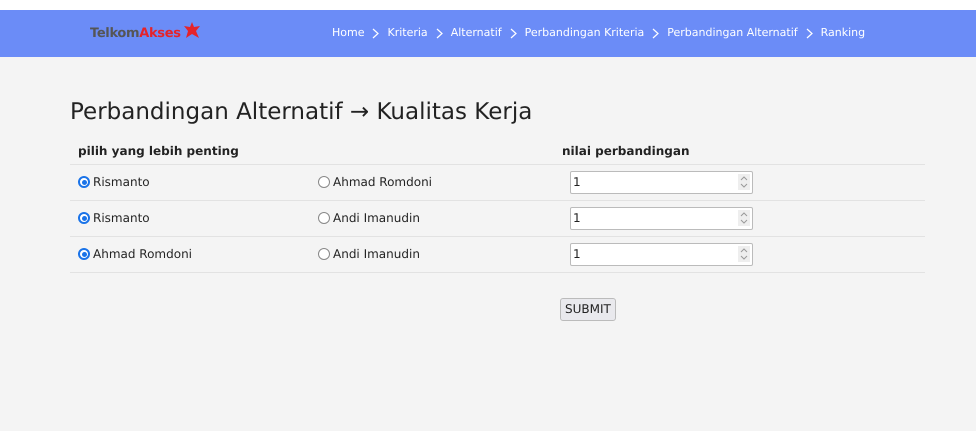  Describe the element at coordinates (159, 151) in the screenshot. I see `column-header: pilih yang lebih penting` at that location.